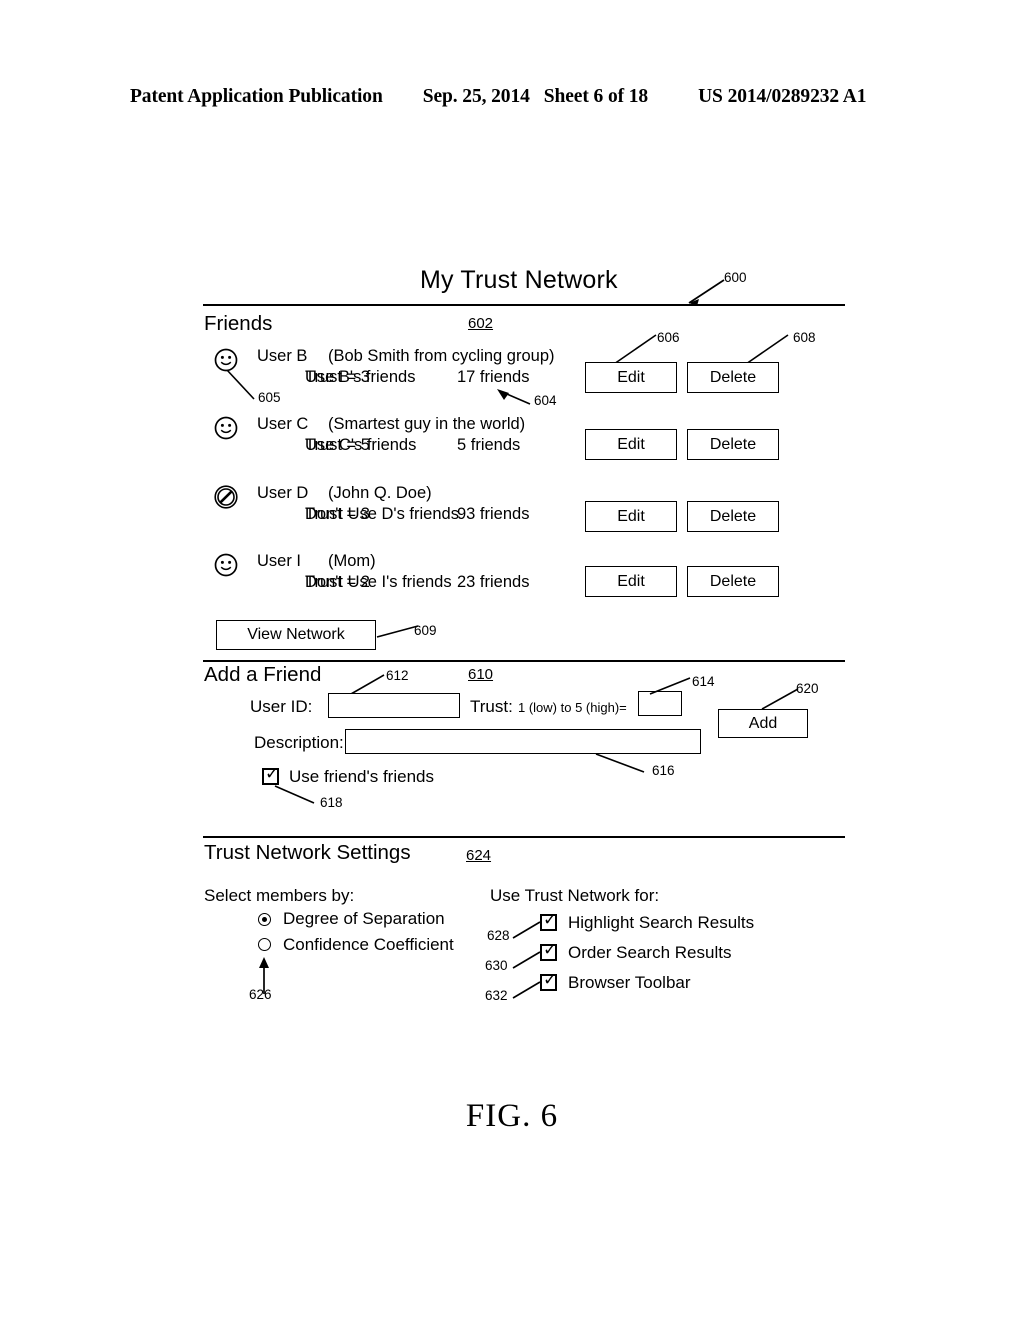 This screenshot has height=1320, width=1024. I want to click on divider-top, so click(524, 305).